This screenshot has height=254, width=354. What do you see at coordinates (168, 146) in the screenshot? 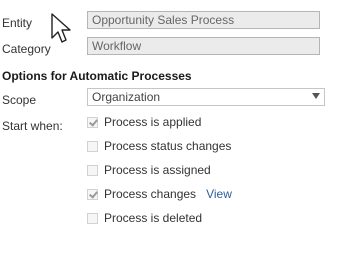
I see `option-label: Process status changes` at bounding box center [168, 146].